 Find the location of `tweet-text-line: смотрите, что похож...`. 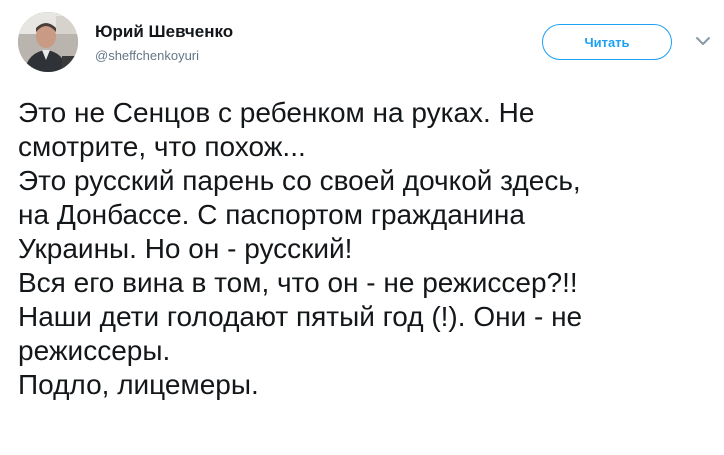

tweet-text-line: смотрите, что похож... is located at coordinates (162, 146).